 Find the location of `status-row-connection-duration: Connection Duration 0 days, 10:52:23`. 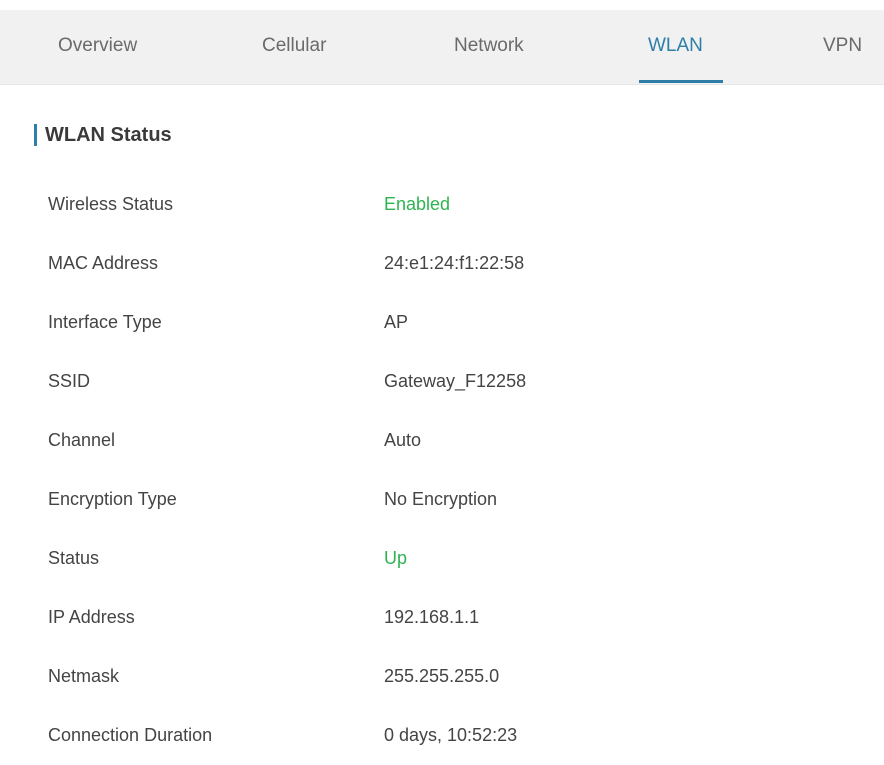

status-row-connection-duration: Connection Duration 0 days, 10:52:23 is located at coordinates (442, 735).